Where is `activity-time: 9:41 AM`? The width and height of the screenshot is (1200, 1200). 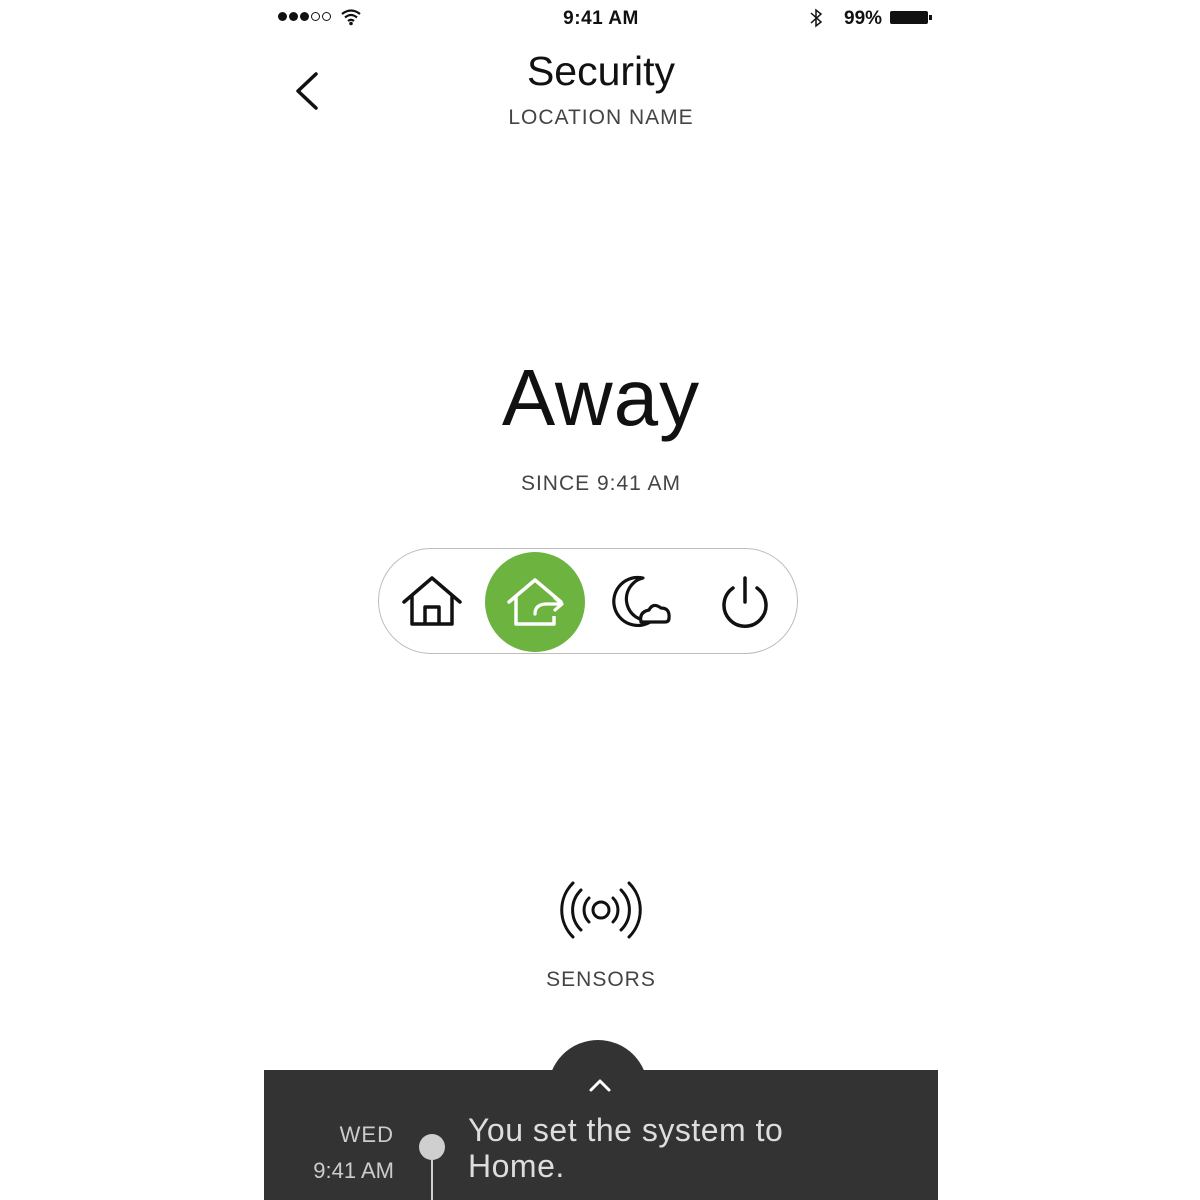
activity-time: 9:41 AM is located at coordinates (353, 1170).